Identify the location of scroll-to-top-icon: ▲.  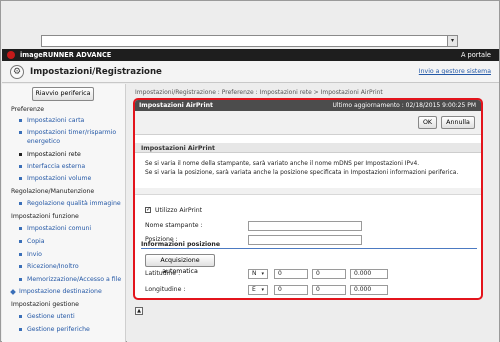
(139, 311).